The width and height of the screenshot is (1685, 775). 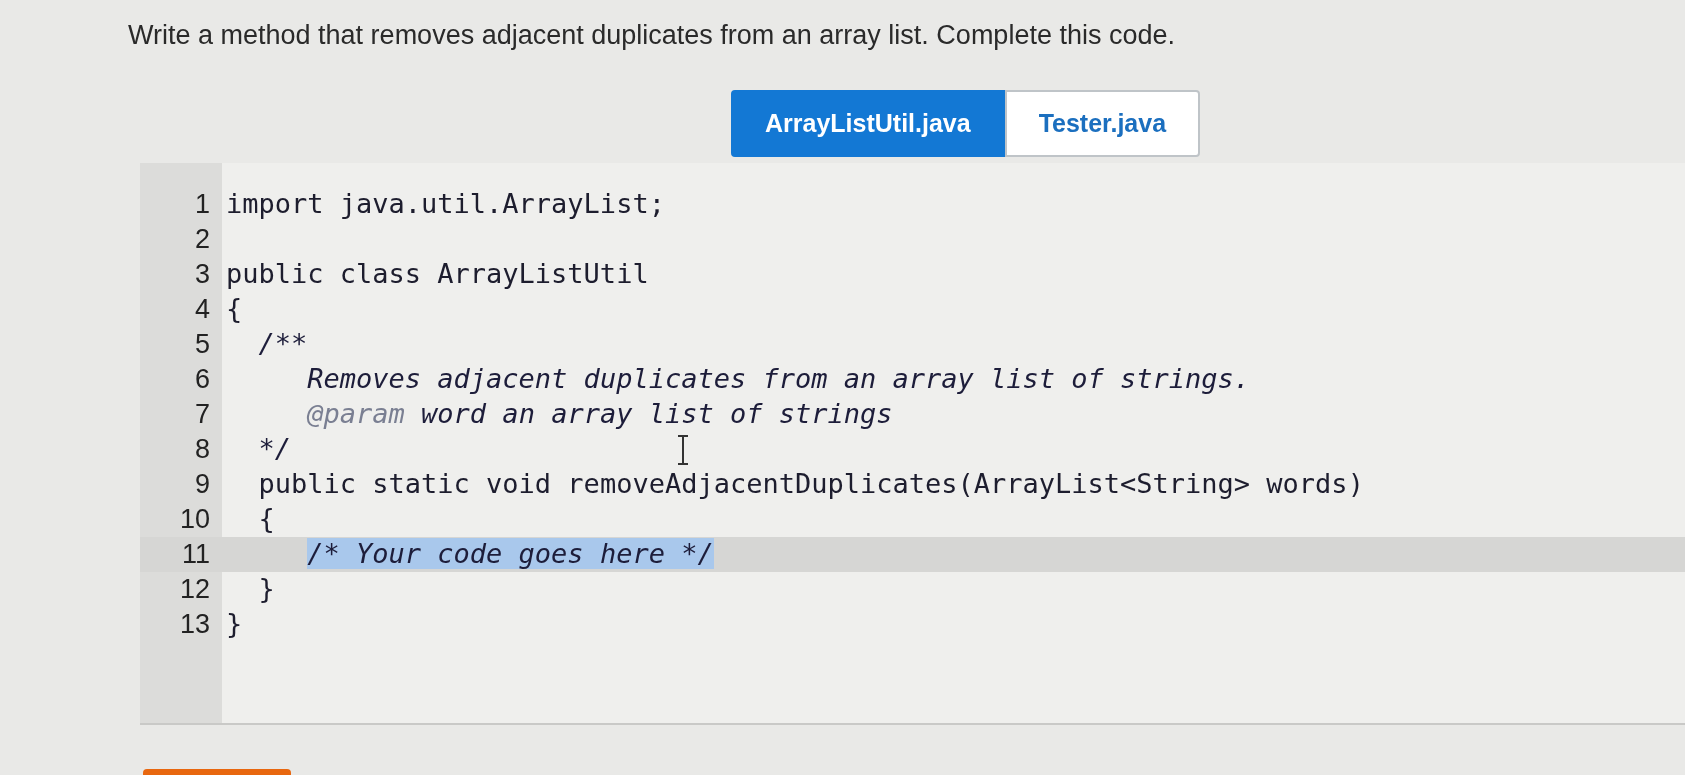 What do you see at coordinates (201, 240) in the screenshot?
I see `line-number: 2` at bounding box center [201, 240].